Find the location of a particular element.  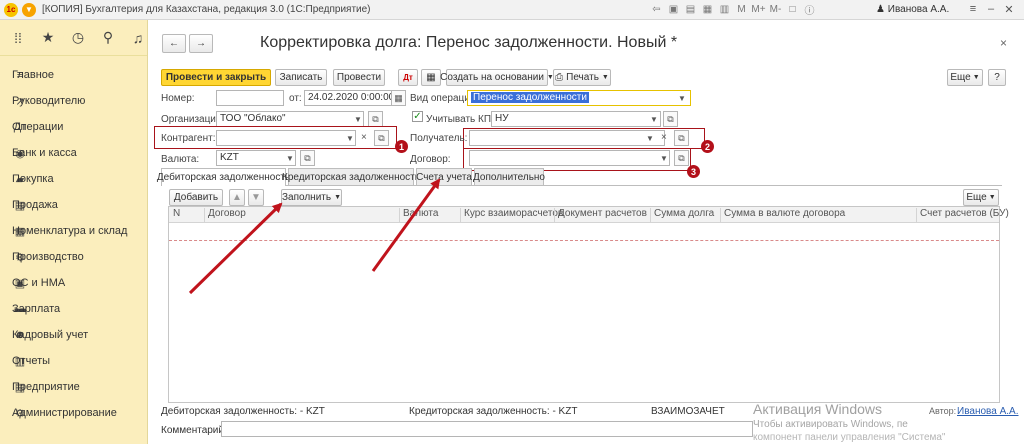

annotation-arrows is located at coordinates (314, 236).